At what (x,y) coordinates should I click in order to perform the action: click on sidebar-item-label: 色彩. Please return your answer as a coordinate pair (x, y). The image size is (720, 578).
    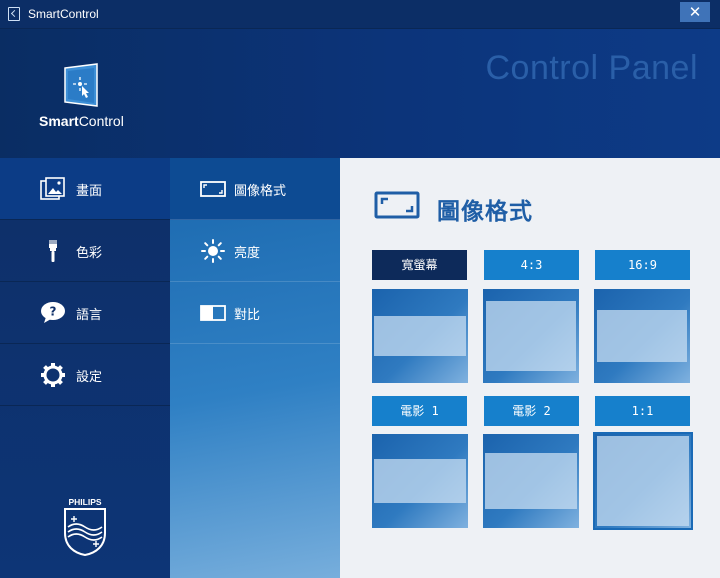
    Looking at the image, I should click on (89, 253).